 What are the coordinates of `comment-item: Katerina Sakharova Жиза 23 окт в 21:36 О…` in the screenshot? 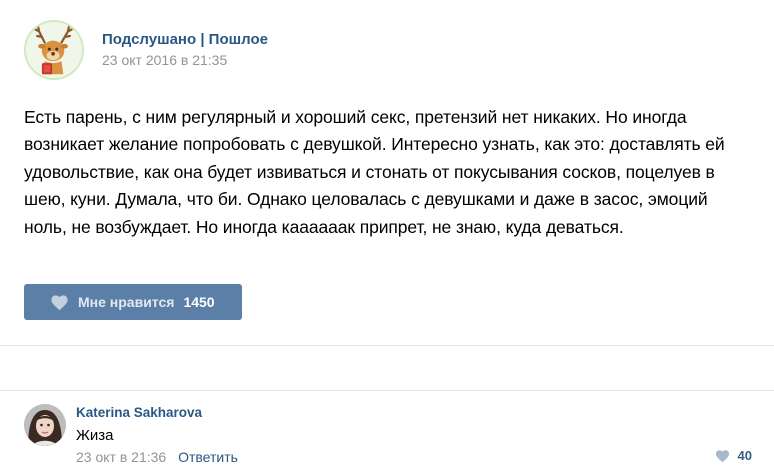 It's located at (394, 436).